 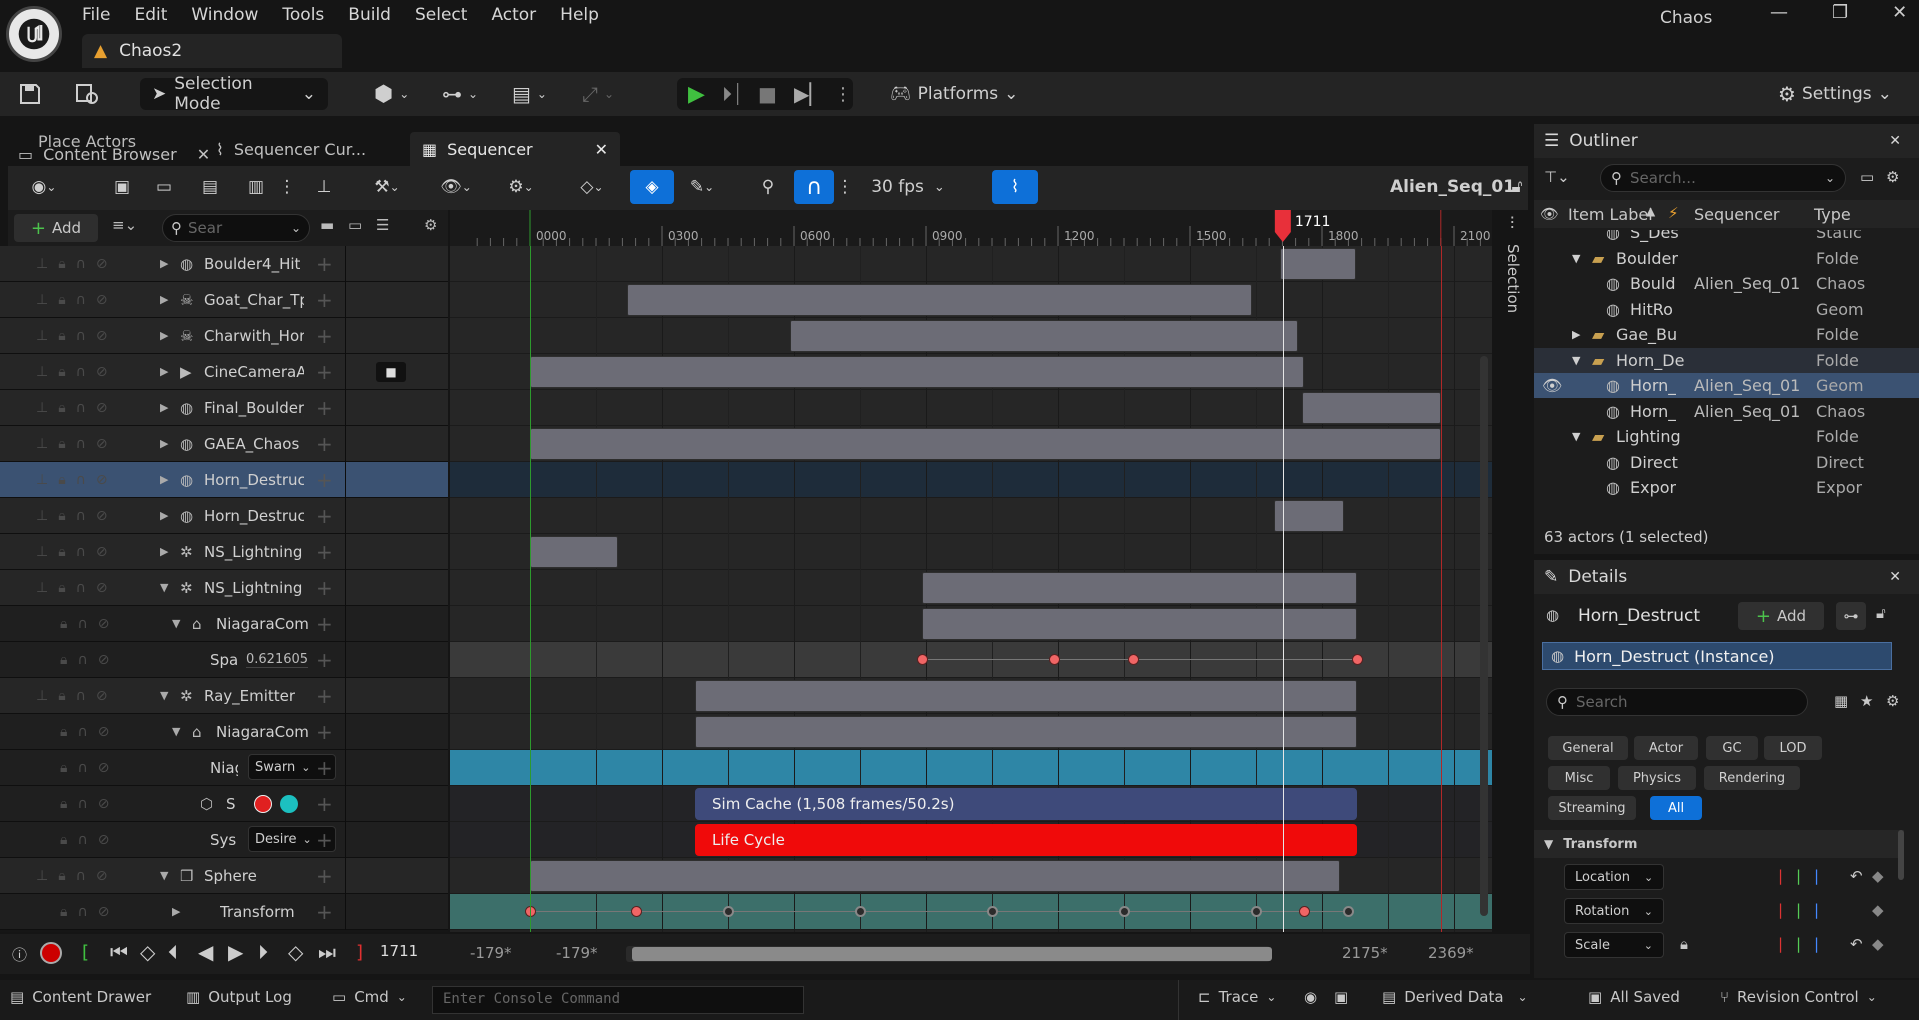 What do you see at coordinates (387, 187) in the screenshot?
I see `key-tools-icon: ⚒ ⌄` at bounding box center [387, 187].